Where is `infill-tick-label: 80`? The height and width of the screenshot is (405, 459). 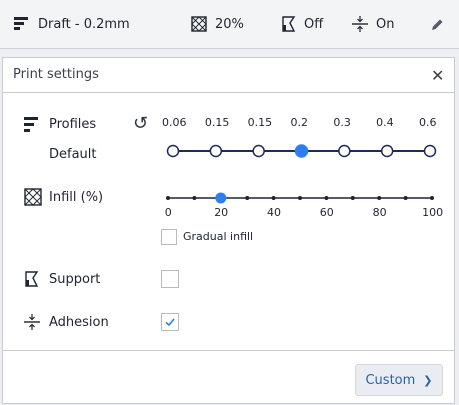
infill-tick-label: 80 is located at coordinates (379, 212).